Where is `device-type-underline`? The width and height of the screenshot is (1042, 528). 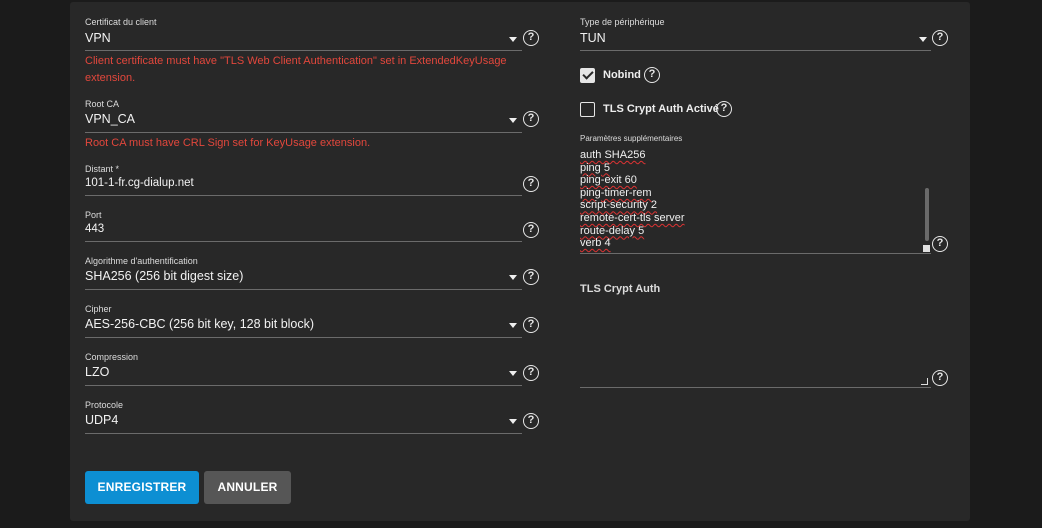 device-type-underline is located at coordinates (755, 50).